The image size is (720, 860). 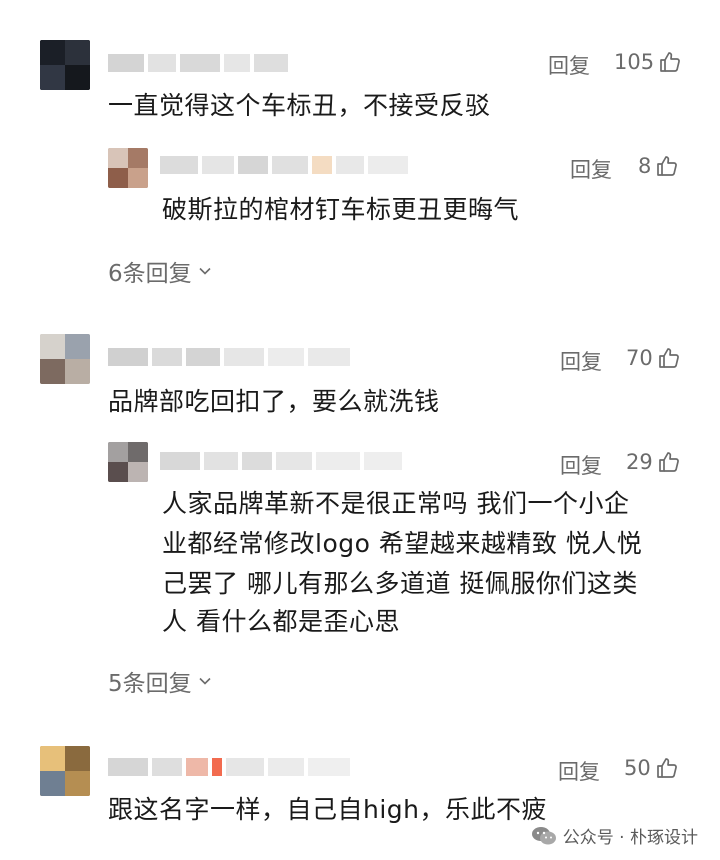 What do you see at coordinates (299, 105) in the screenshot?
I see `comment-text: 一直觉得这个车标丑，不接受反驳` at bounding box center [299, 105].